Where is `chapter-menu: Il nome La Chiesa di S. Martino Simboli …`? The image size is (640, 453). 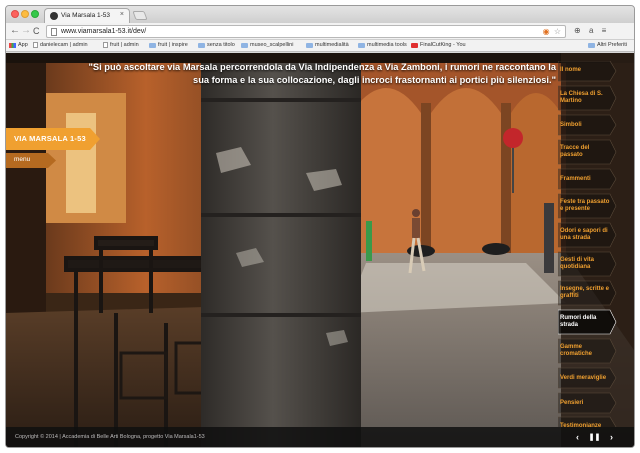 chapter-menu: Il nome La Chiesa di S. Martino Simboli … is located at coordinates (588, 245).